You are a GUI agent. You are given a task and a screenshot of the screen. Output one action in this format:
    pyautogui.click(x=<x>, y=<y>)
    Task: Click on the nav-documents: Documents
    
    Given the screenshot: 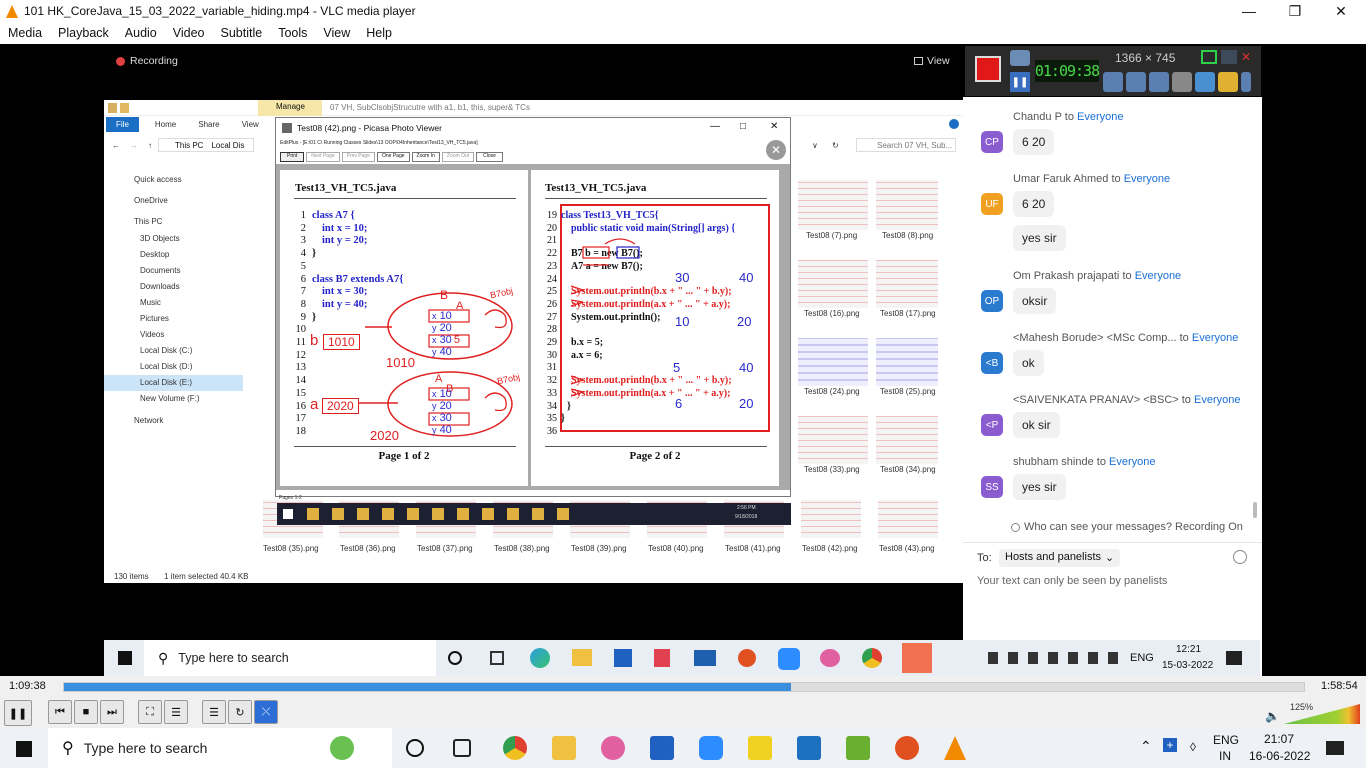 What is the action you would take?
    pyautogui.click(x=160, y=270)
    